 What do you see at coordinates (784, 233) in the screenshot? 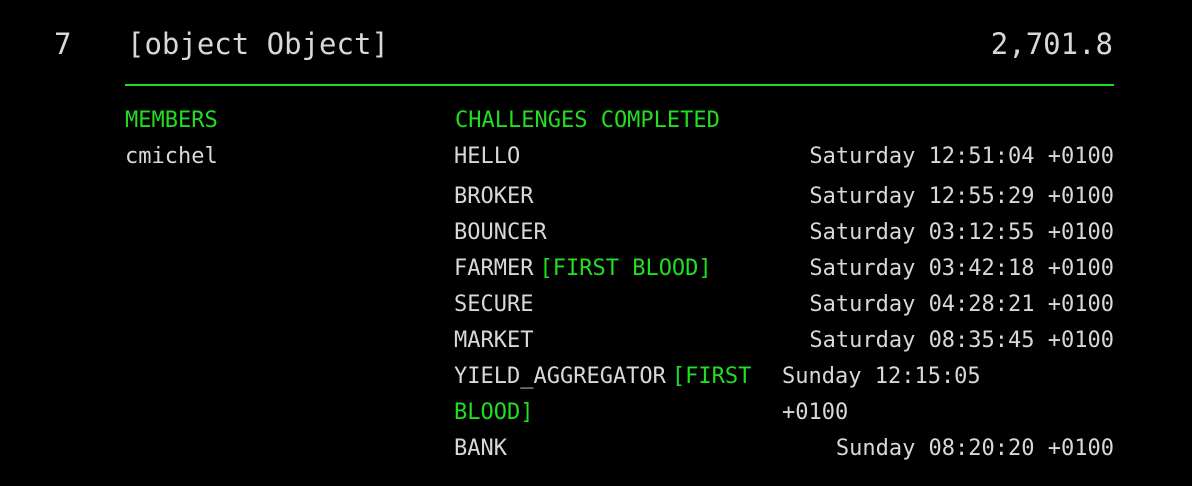
I see `challenge-row: BOUNCER Saturday 03:12:55 +0100` at bounding box center [784, 233].